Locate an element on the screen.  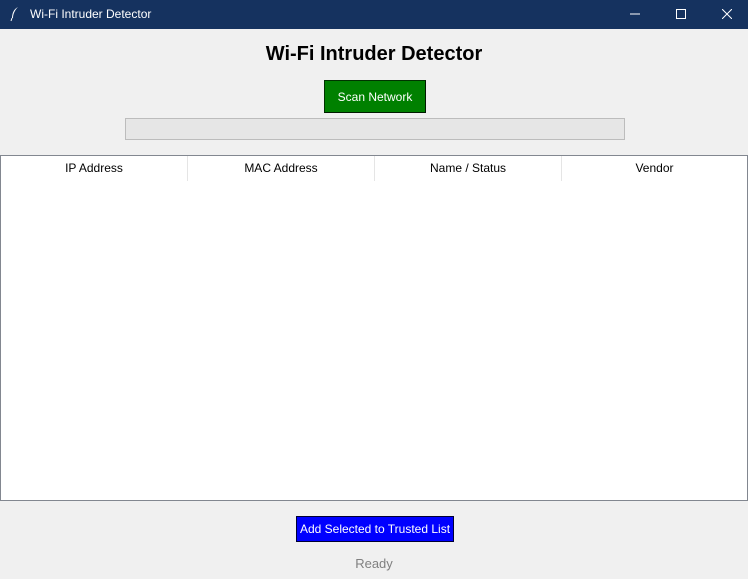
column-name-status: Name / Status is located at coordinates (468, 168).